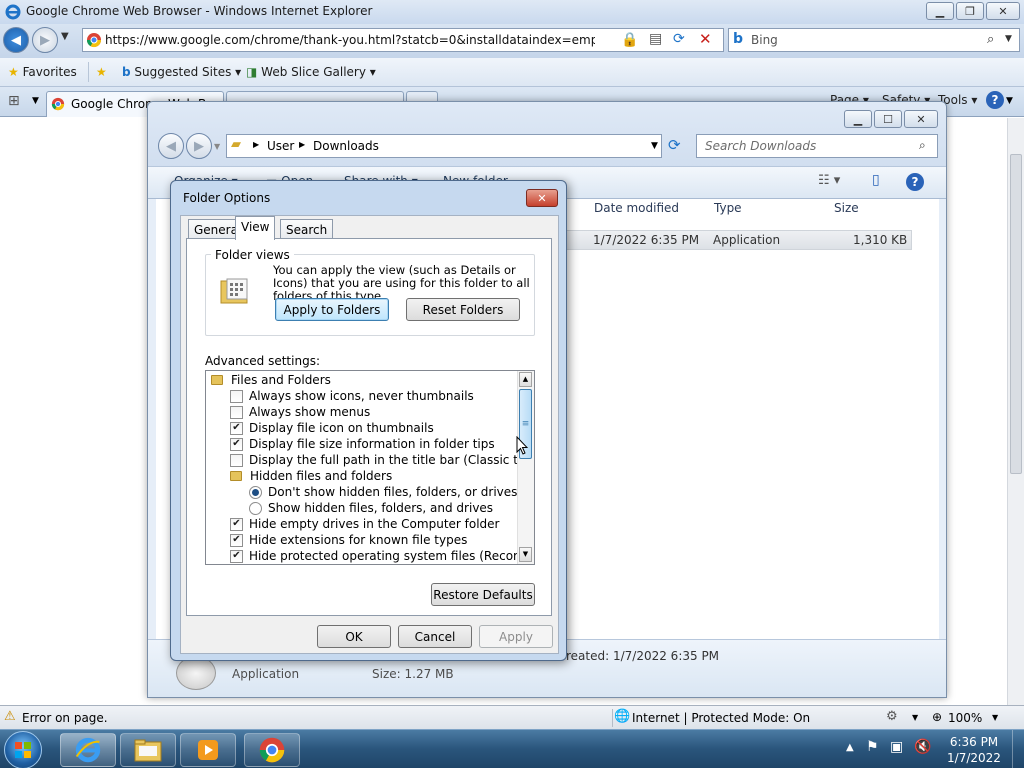 Image resolution: width=1024 pixels, height=768 pixels. I want to click on cancel-button: Cancel, so click(435, 636).